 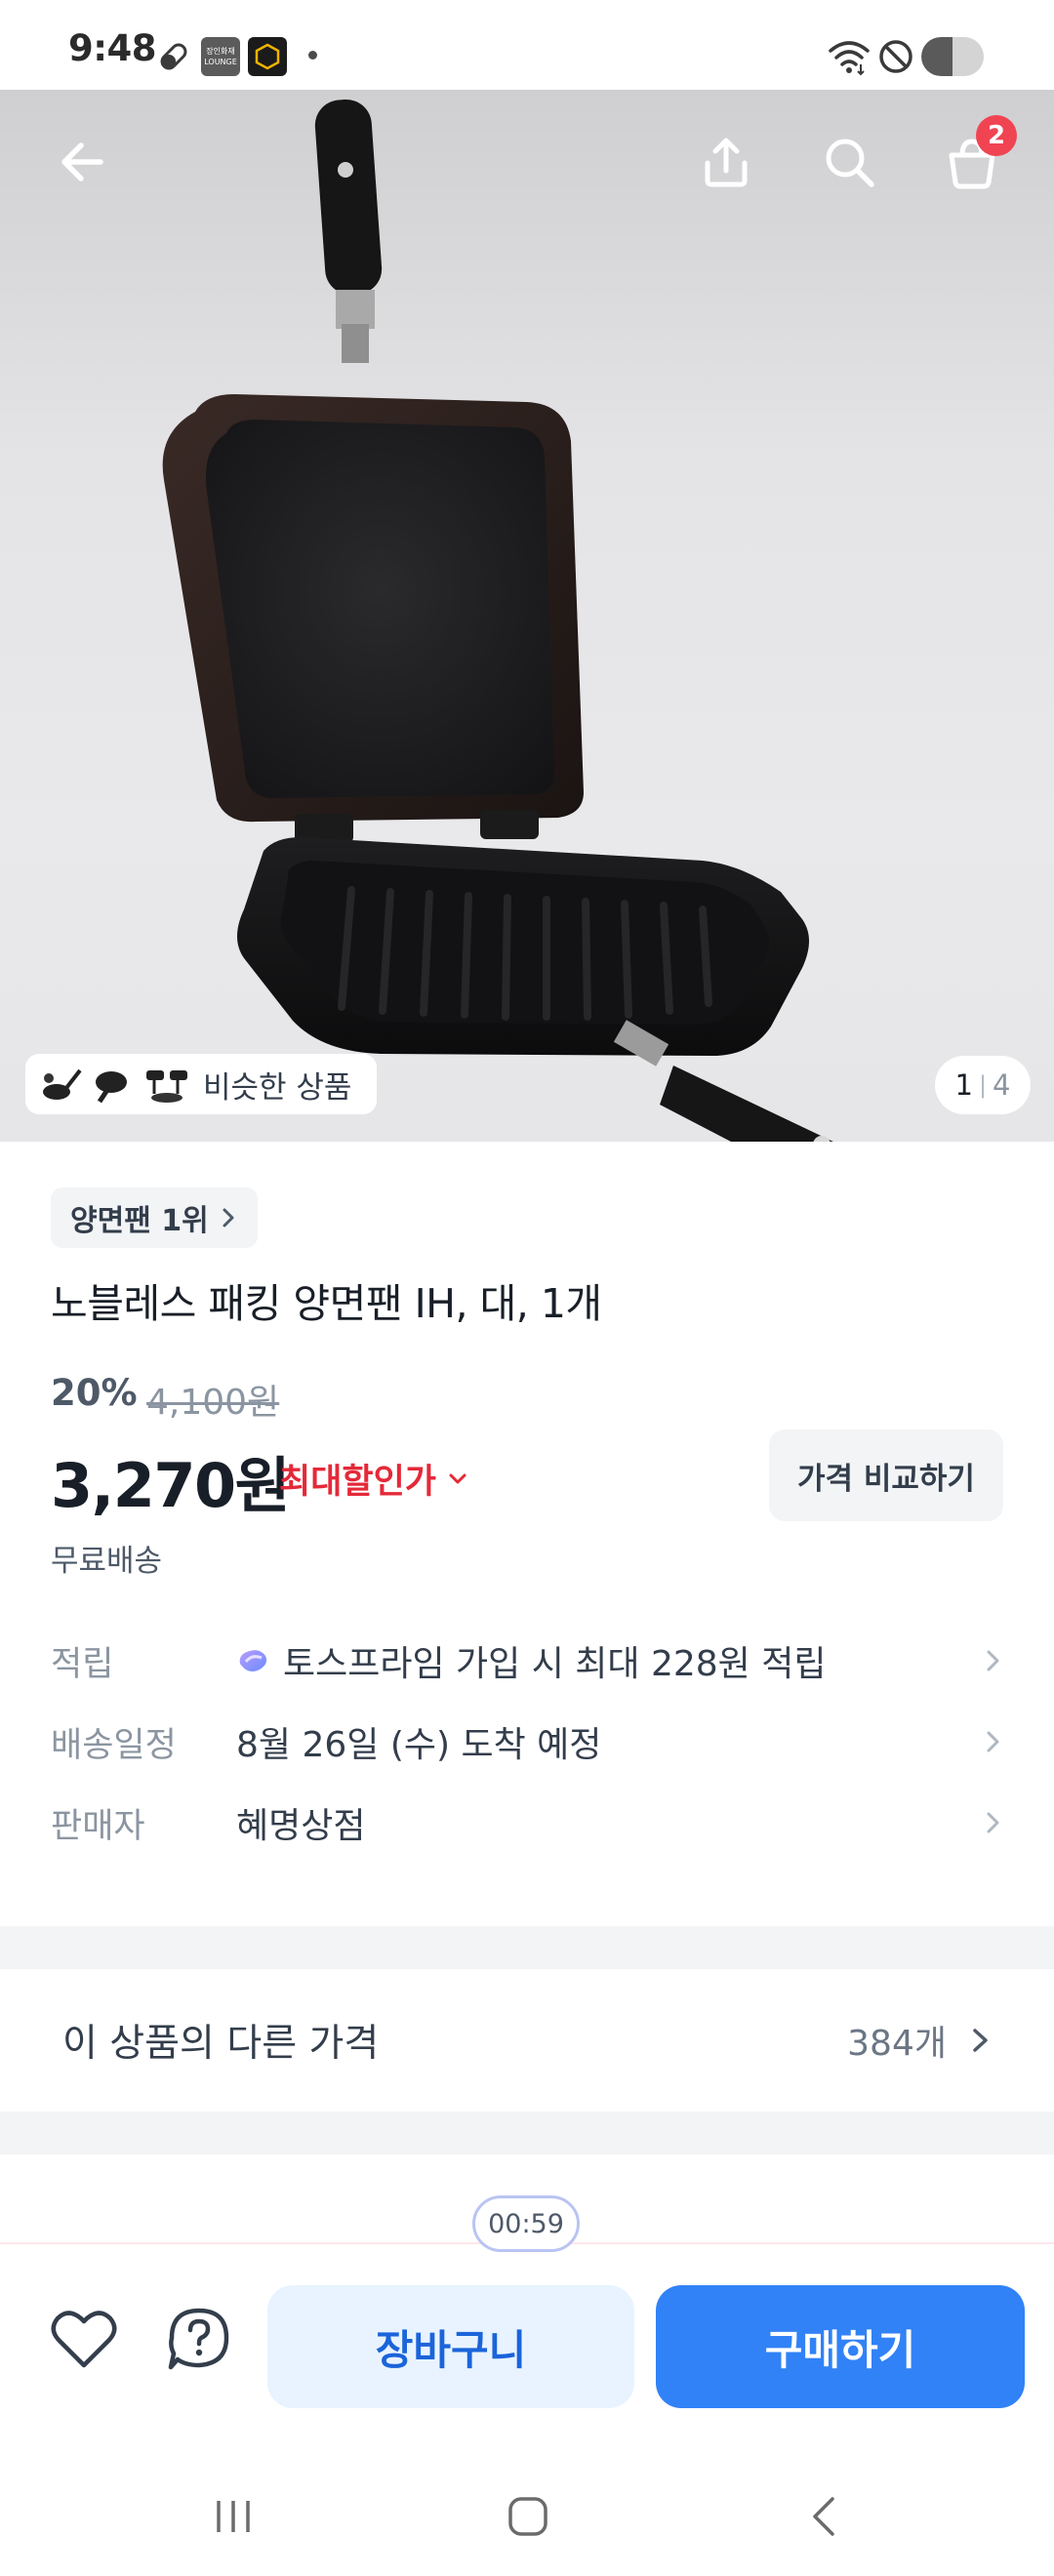 I want to click on chevron-down-icon, so click(x=457, y=1478).